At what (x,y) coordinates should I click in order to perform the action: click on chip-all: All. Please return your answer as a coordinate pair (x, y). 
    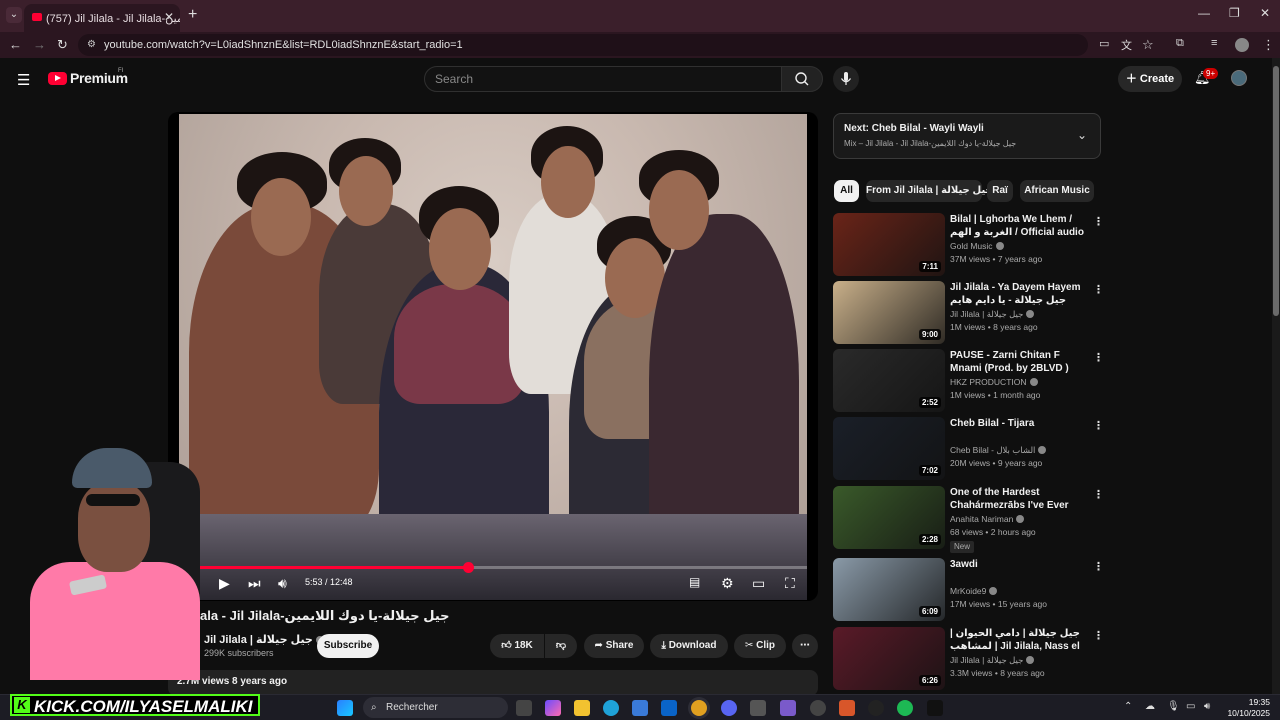
    Looking at the image, I should click on (846, 191).